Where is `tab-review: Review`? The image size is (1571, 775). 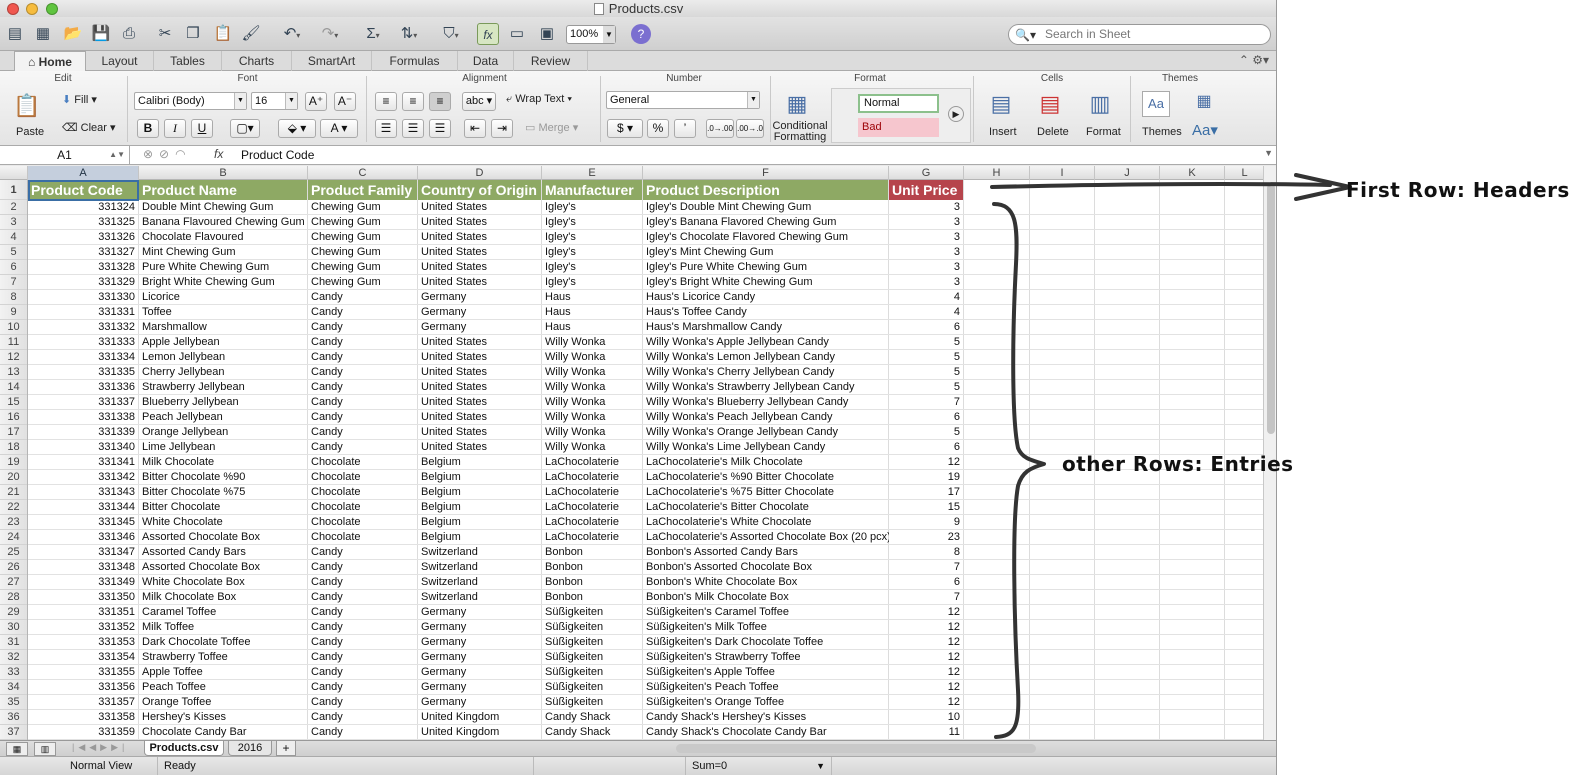 tab-review: Review is located at coordinates (551, 61).